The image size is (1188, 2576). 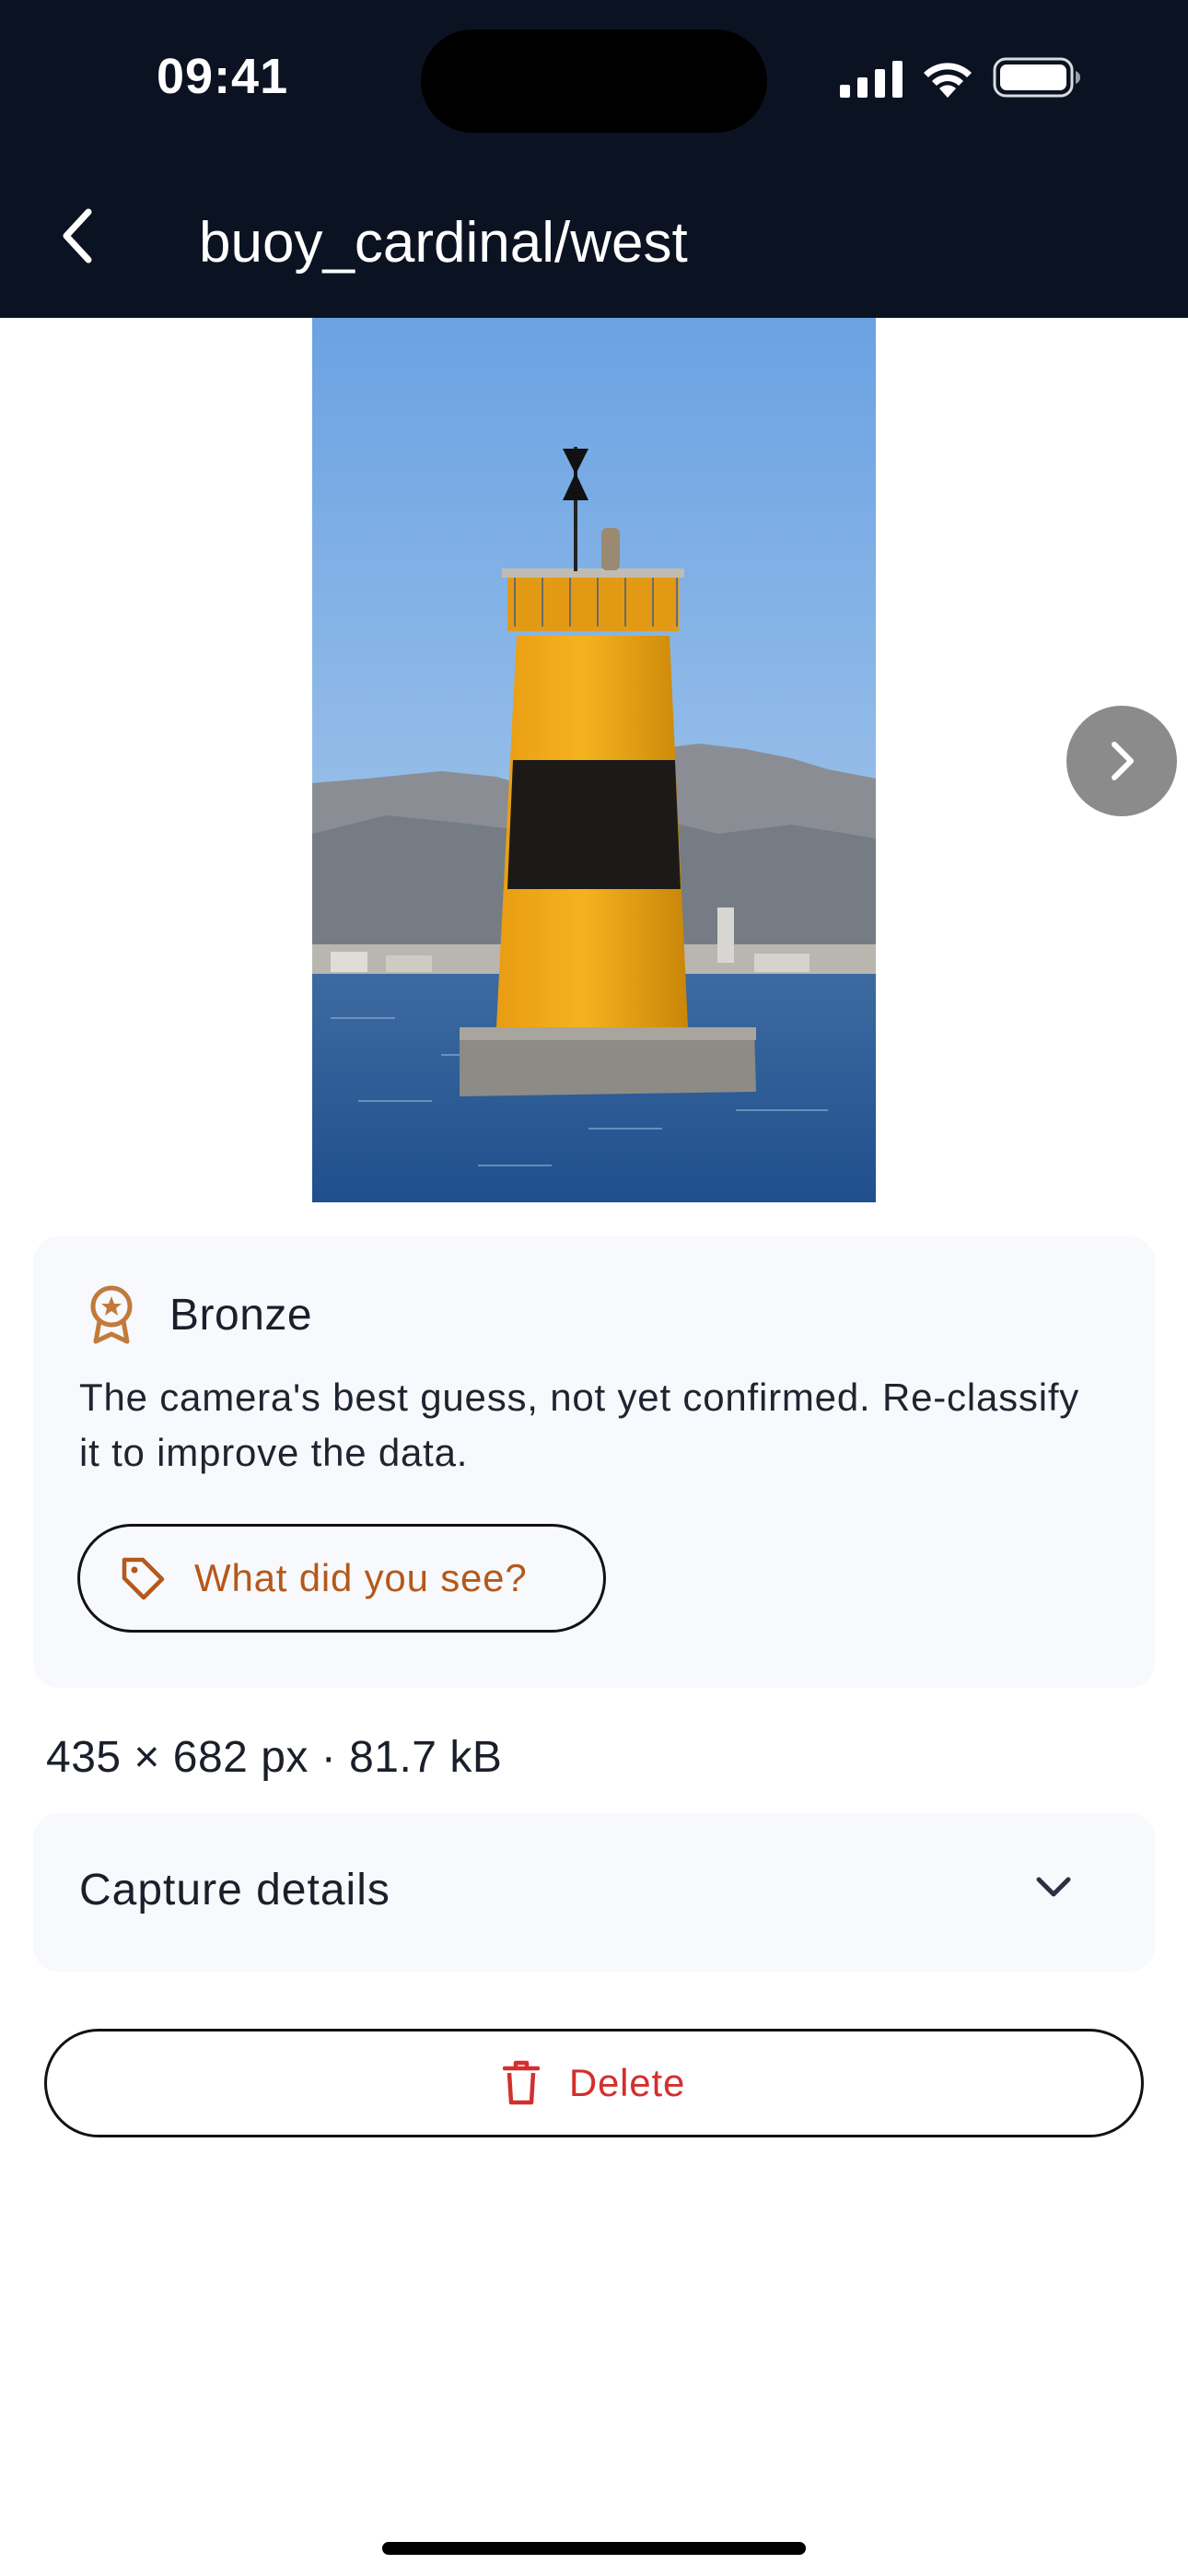 What do you see at coordinates (948, 80) in the screenshot?
I see `wifi-icon` at bounding box center [948, 80].